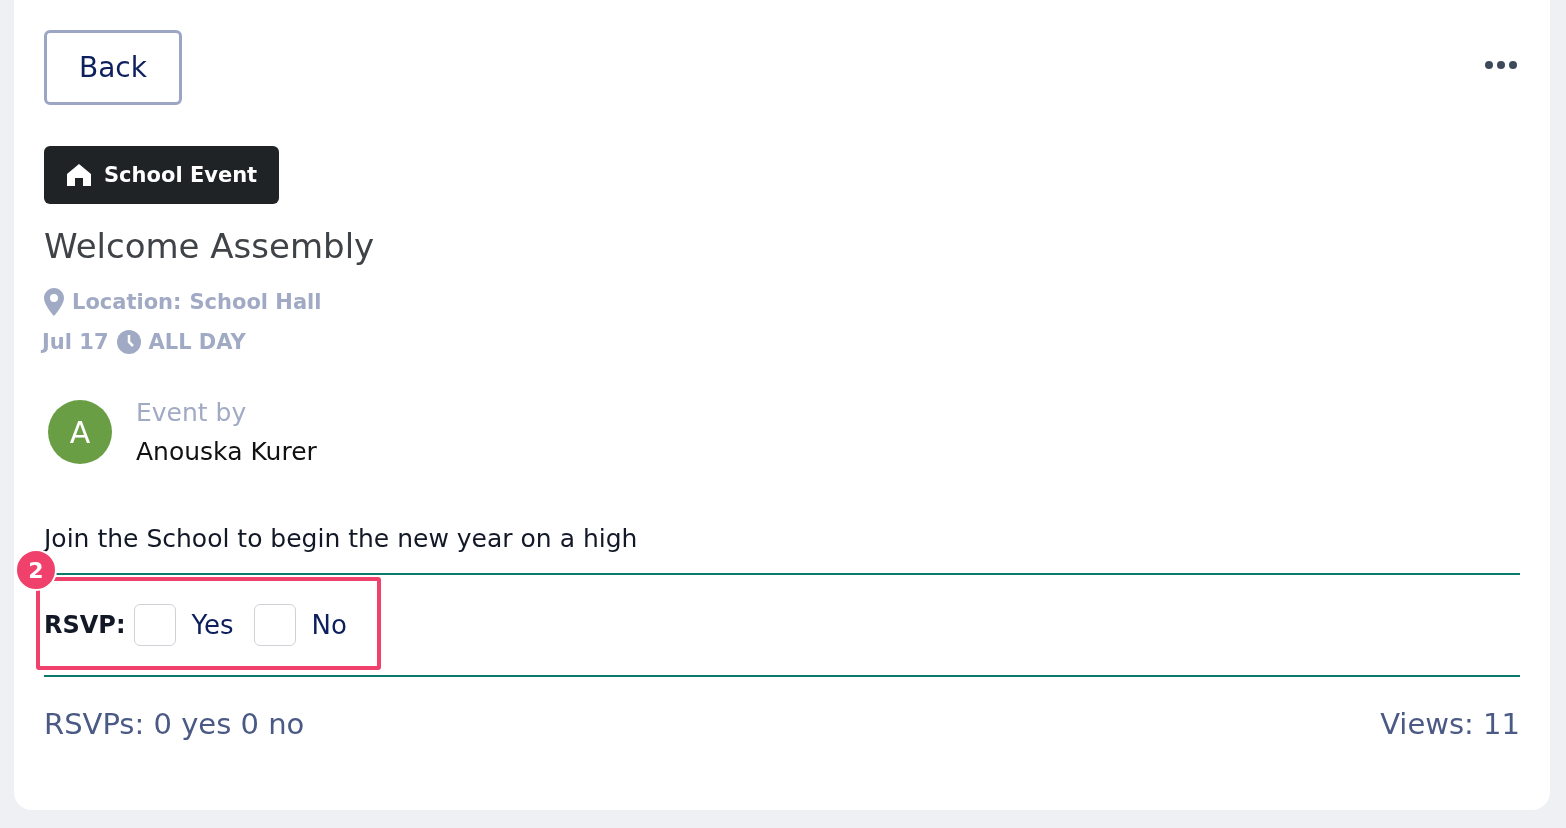 This screenshot has height=828, width=1566. I want to click on event-time: ALL DAY, so click(197, 342).